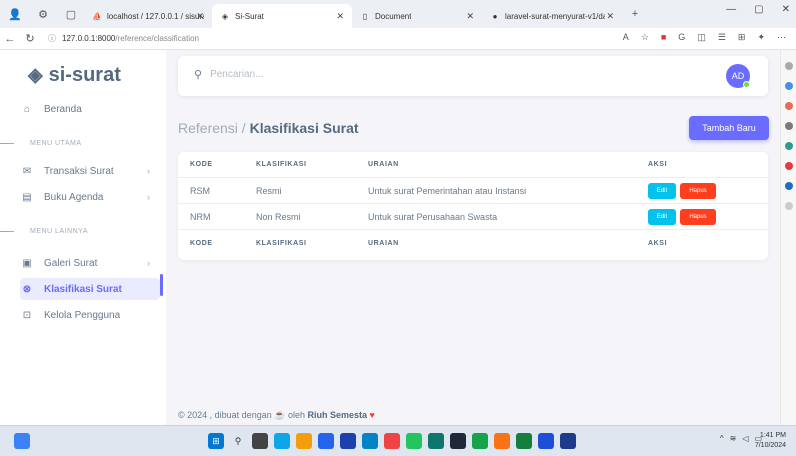 The image size is (796, 456). I want to click on search-icon: ⚲, so click(198, 75).